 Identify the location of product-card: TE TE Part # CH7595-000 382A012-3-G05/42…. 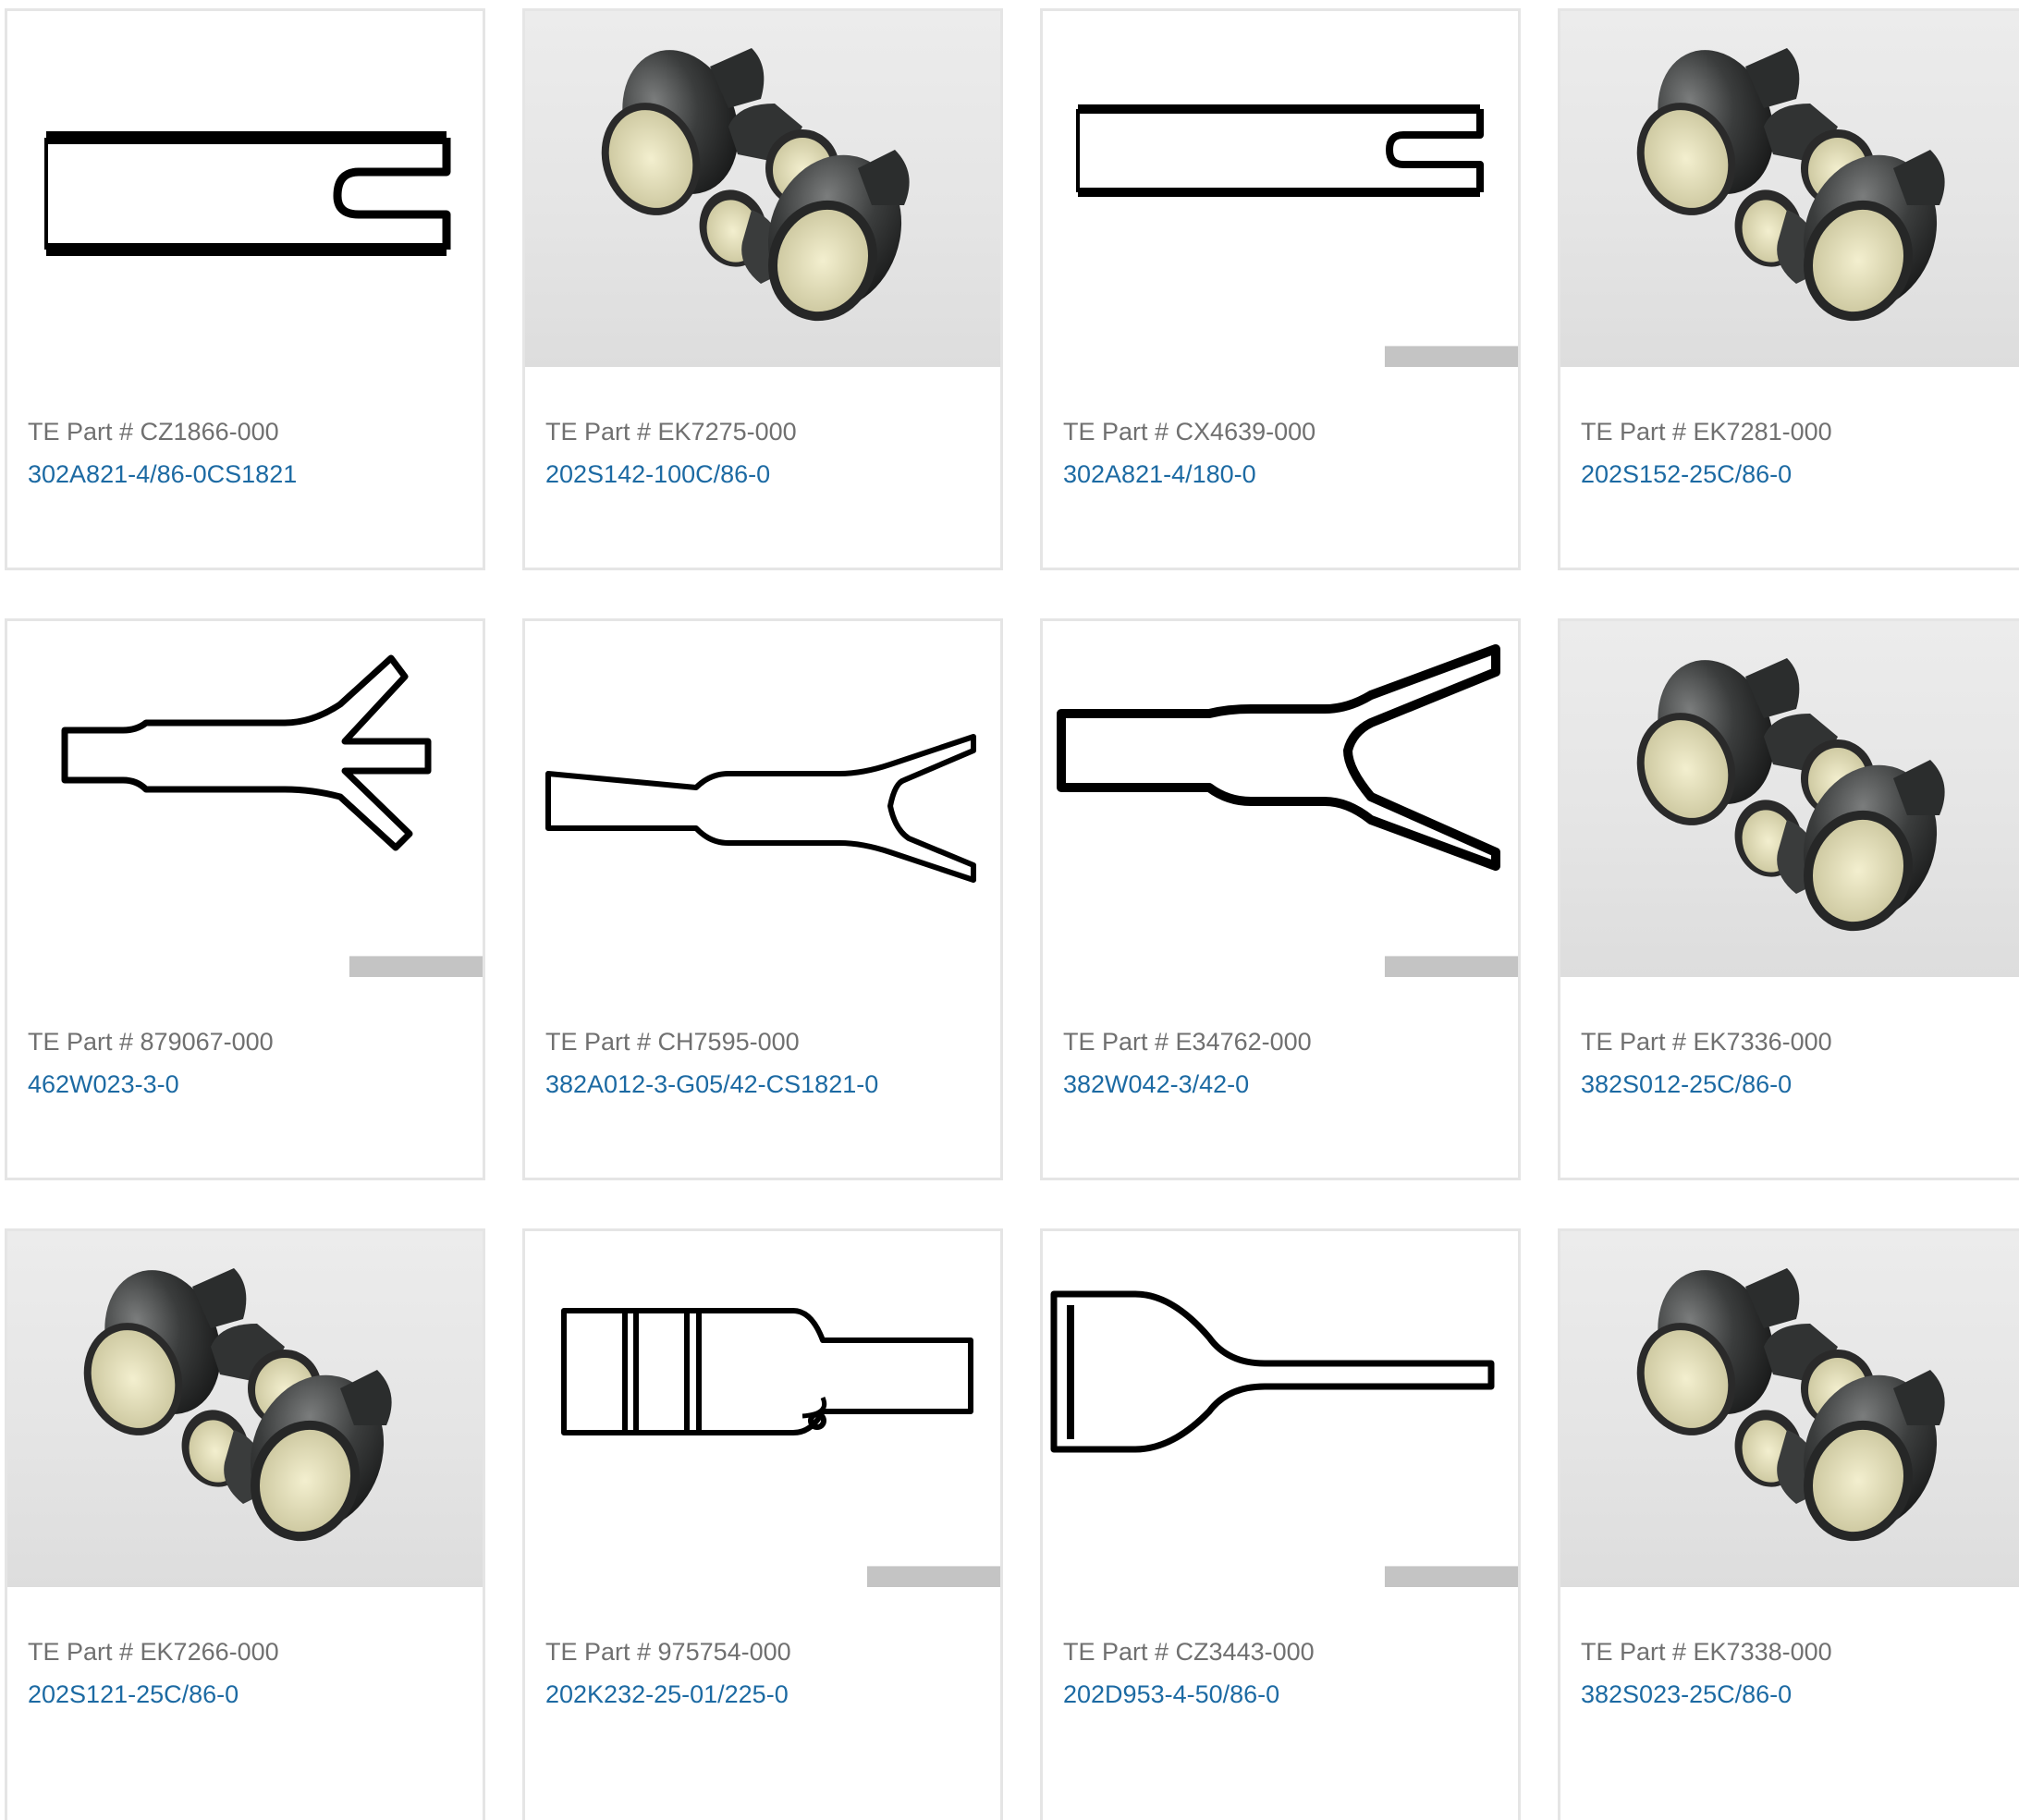
(762, 899).